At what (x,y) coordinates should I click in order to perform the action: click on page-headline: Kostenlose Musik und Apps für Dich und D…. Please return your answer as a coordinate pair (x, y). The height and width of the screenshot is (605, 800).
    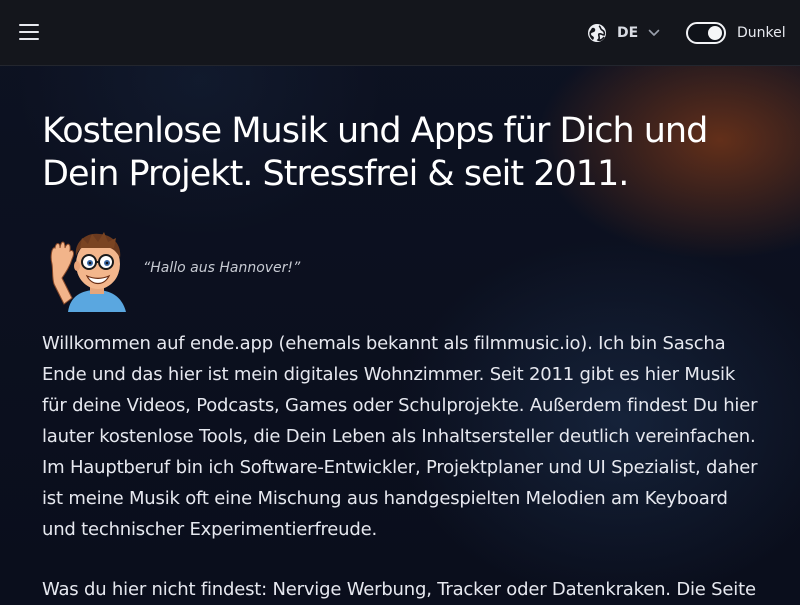
    Looking at the image, I should click on (375, 152).